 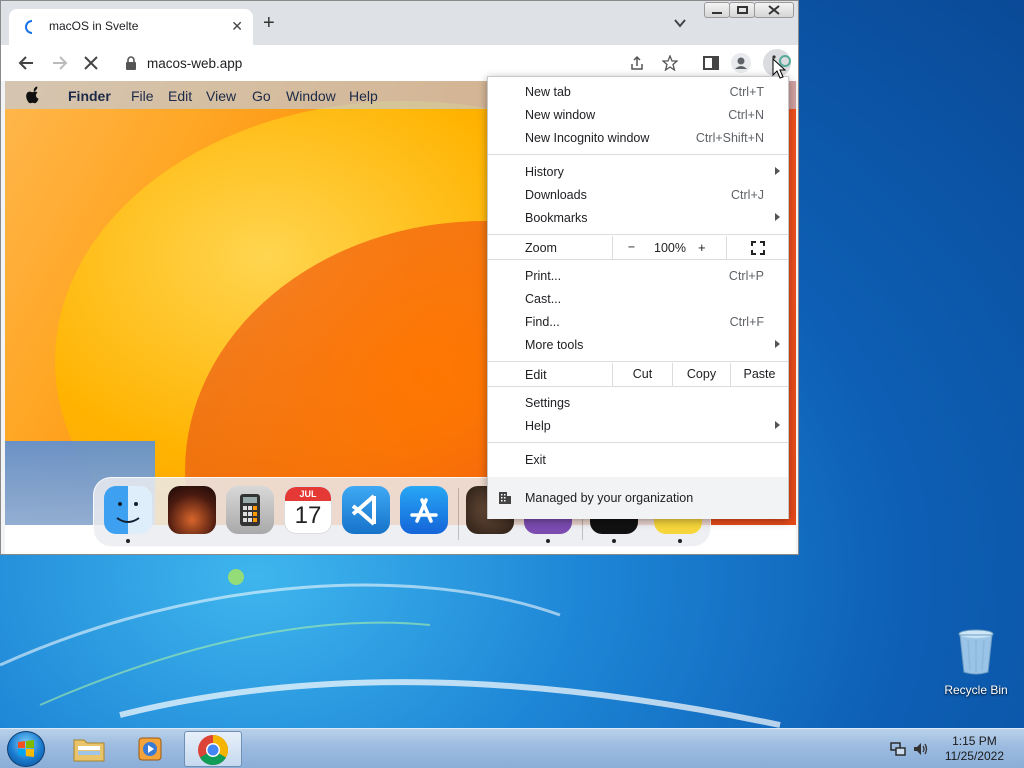 I want to click on calculator-icon, so click(x=250, y=510).